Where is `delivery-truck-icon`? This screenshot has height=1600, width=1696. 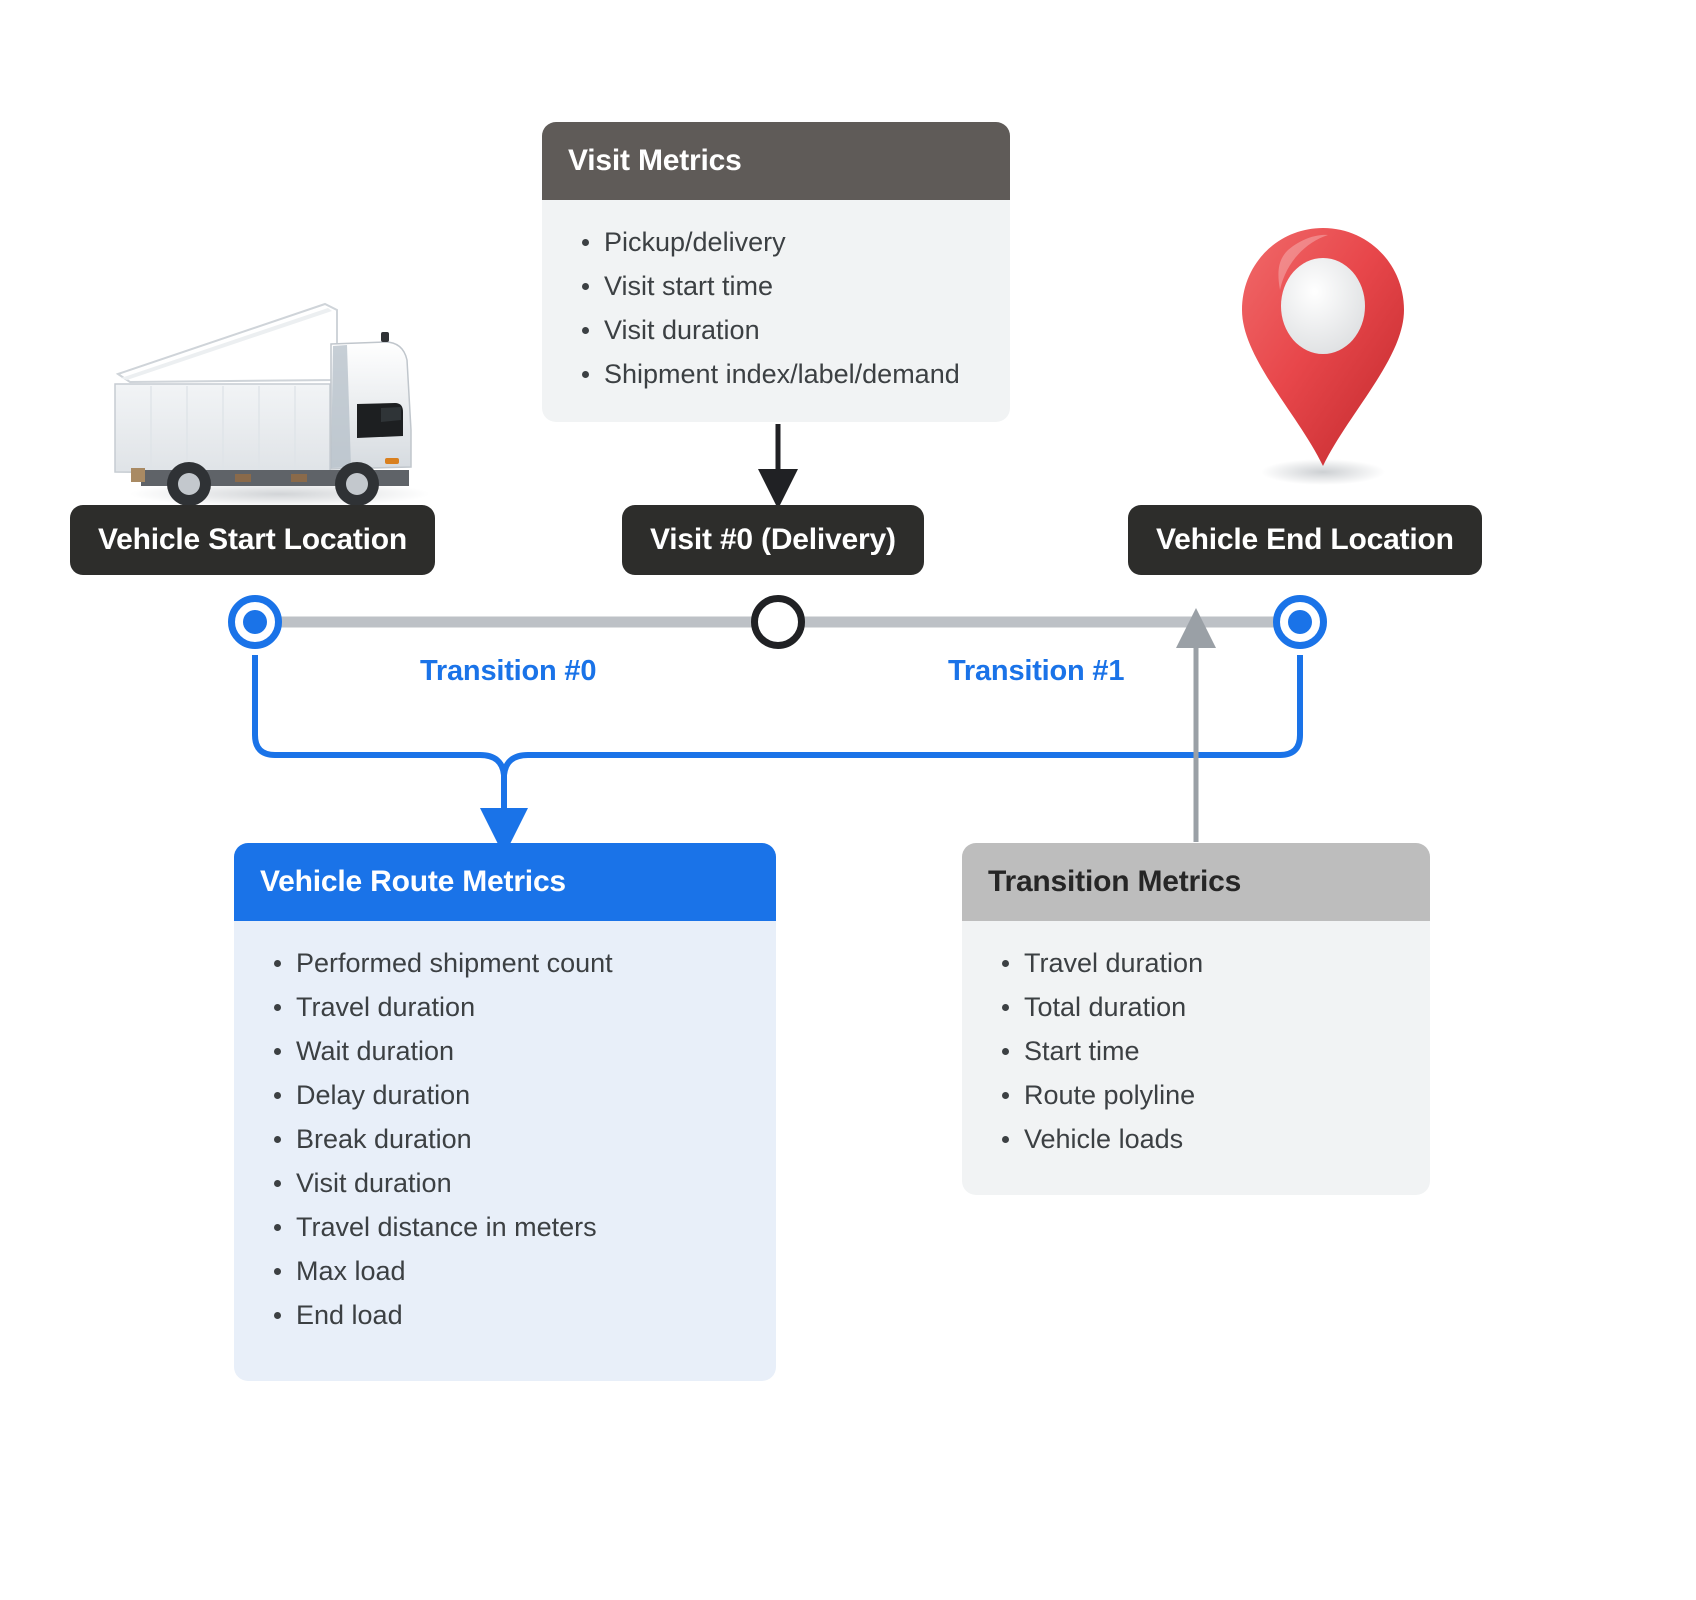 delivery-truck-icon is located at coordinates (272, 404).